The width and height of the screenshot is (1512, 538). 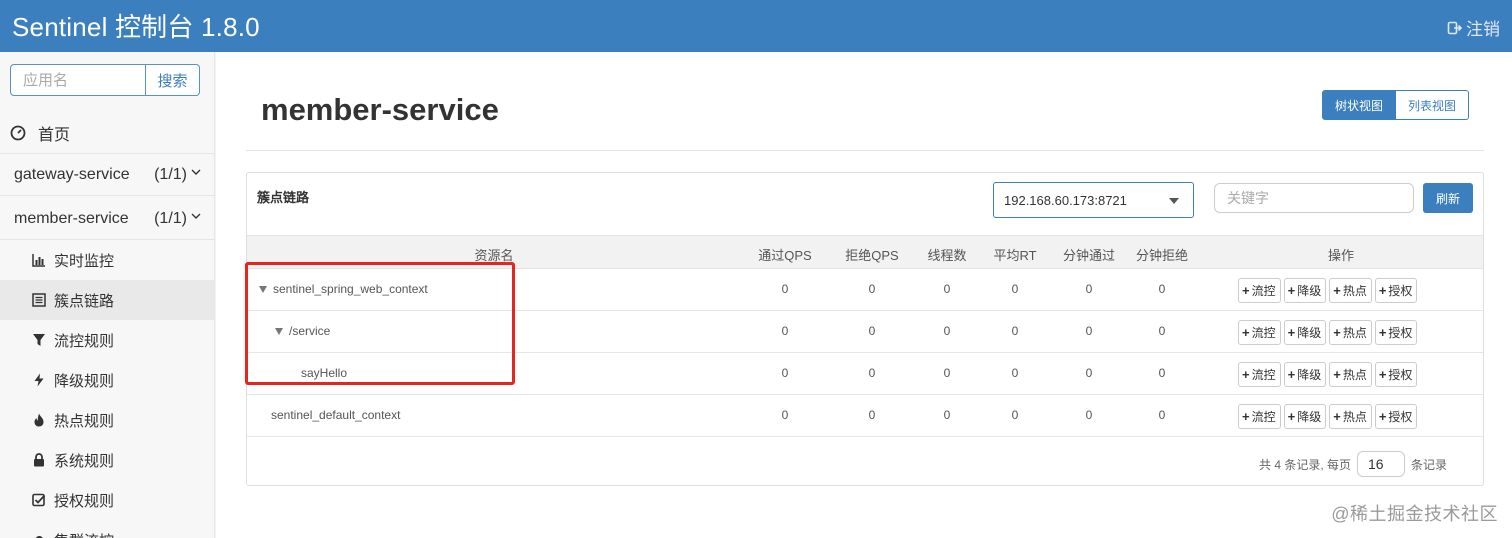 I want to click on table-header: 资源名 通过QPS 拒绝QPS 线程数 平均RT 分钟通过 分钟拒绝 操作, so click(x=865, y=252).